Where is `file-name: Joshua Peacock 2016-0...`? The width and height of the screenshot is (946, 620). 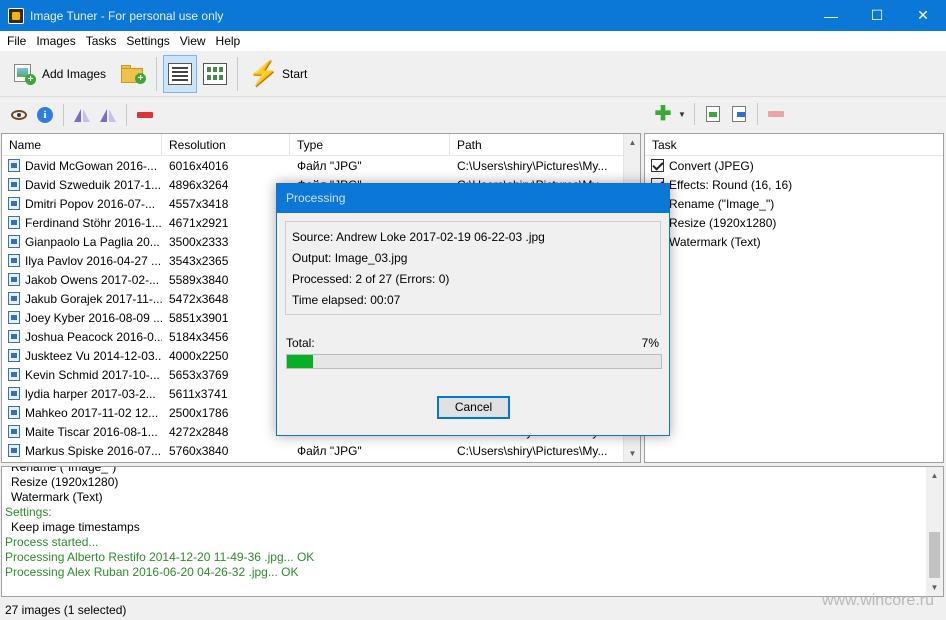
file-name: Joshua Peacock 2016-0... is located at coordinates (93, 336).